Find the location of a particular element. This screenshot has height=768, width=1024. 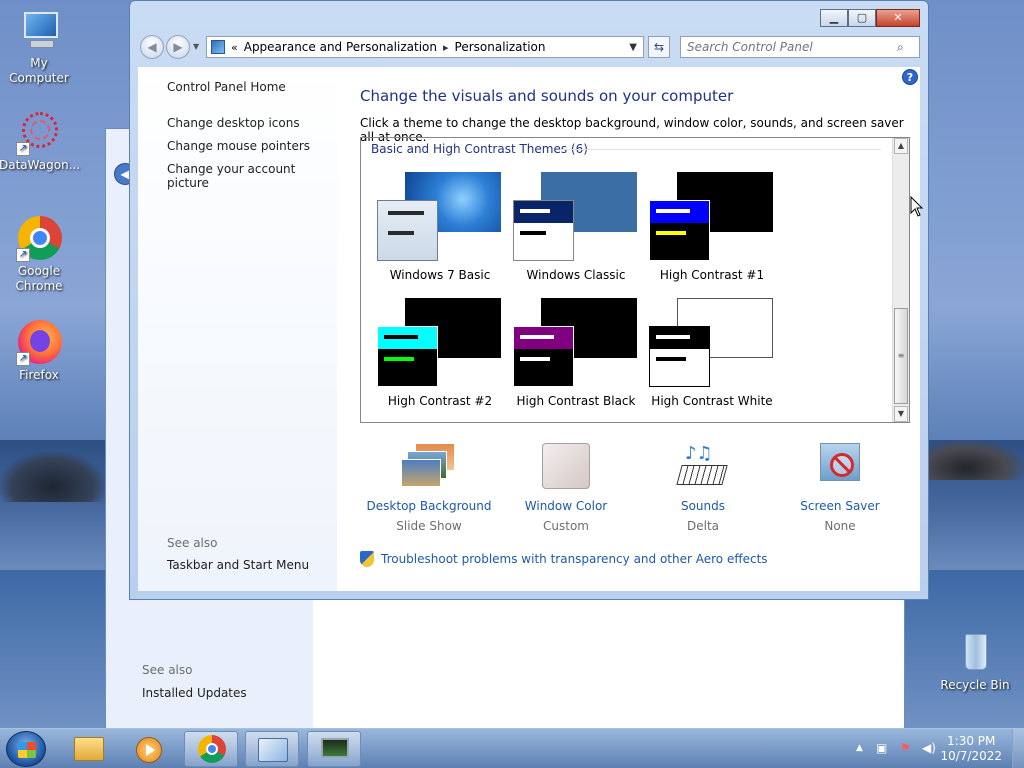

desktop-icon-label: Recycle Bin is located at coordinates (975, 685).